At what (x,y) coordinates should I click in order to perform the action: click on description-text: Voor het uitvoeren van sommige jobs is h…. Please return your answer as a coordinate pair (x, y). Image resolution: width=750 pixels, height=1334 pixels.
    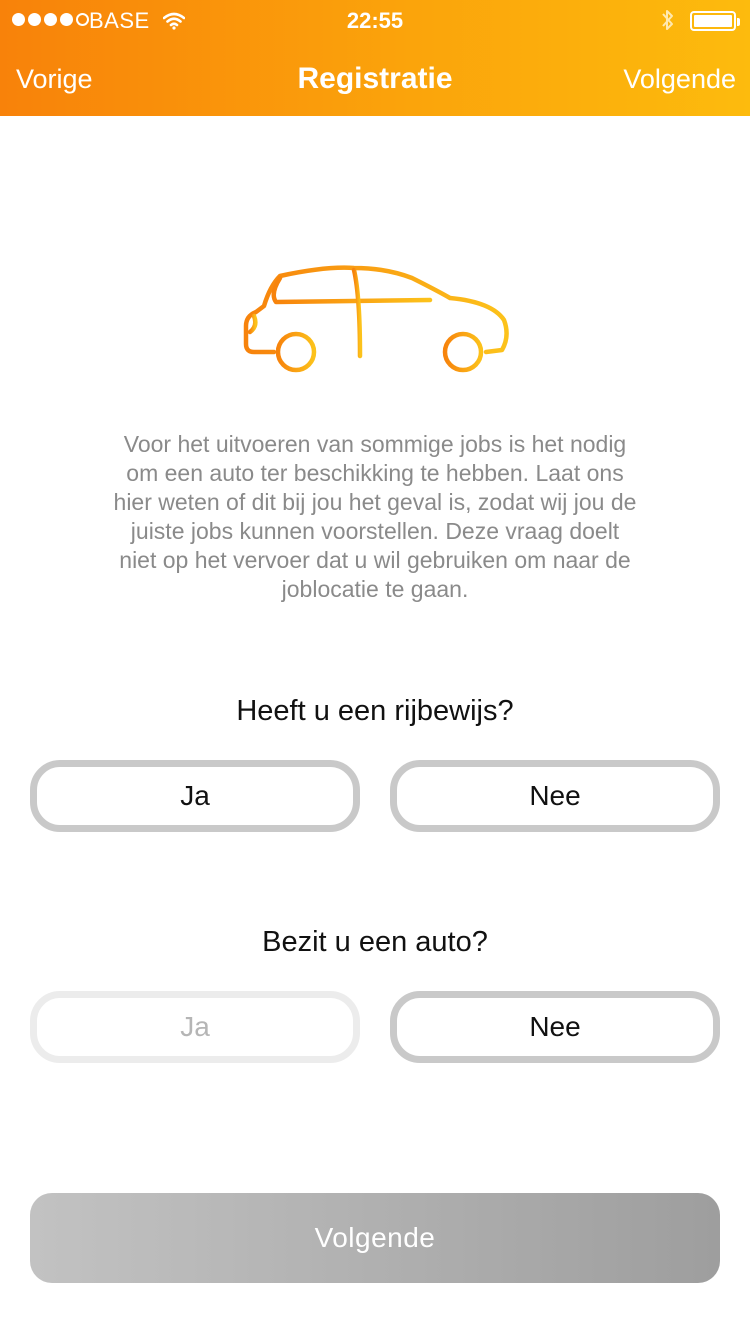
    Looking at the image, I should click on (375, 516).